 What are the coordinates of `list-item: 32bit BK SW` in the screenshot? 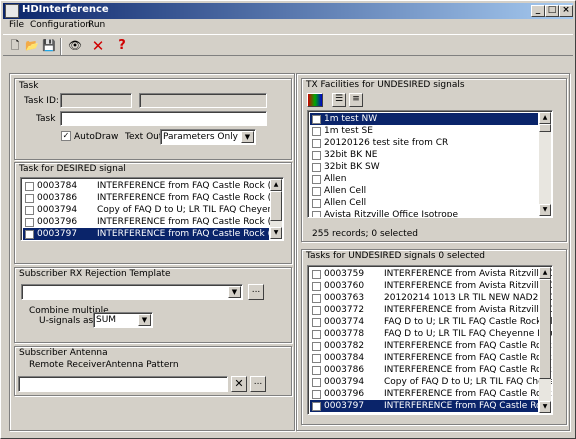 It's located at (424, 167).